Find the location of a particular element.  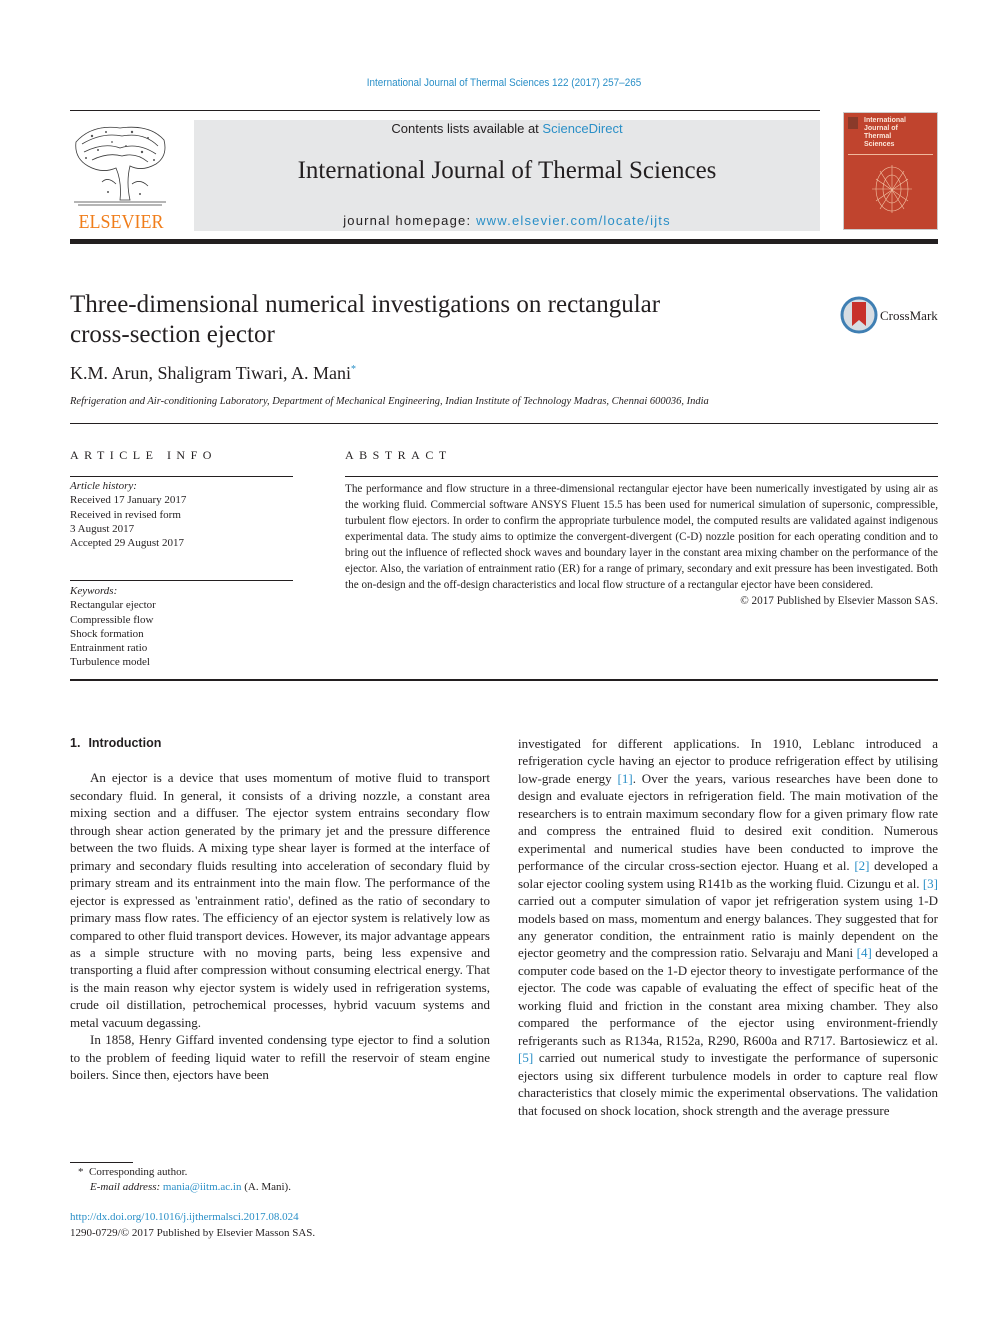

keywords-rule is located at coordinates (181, 580).